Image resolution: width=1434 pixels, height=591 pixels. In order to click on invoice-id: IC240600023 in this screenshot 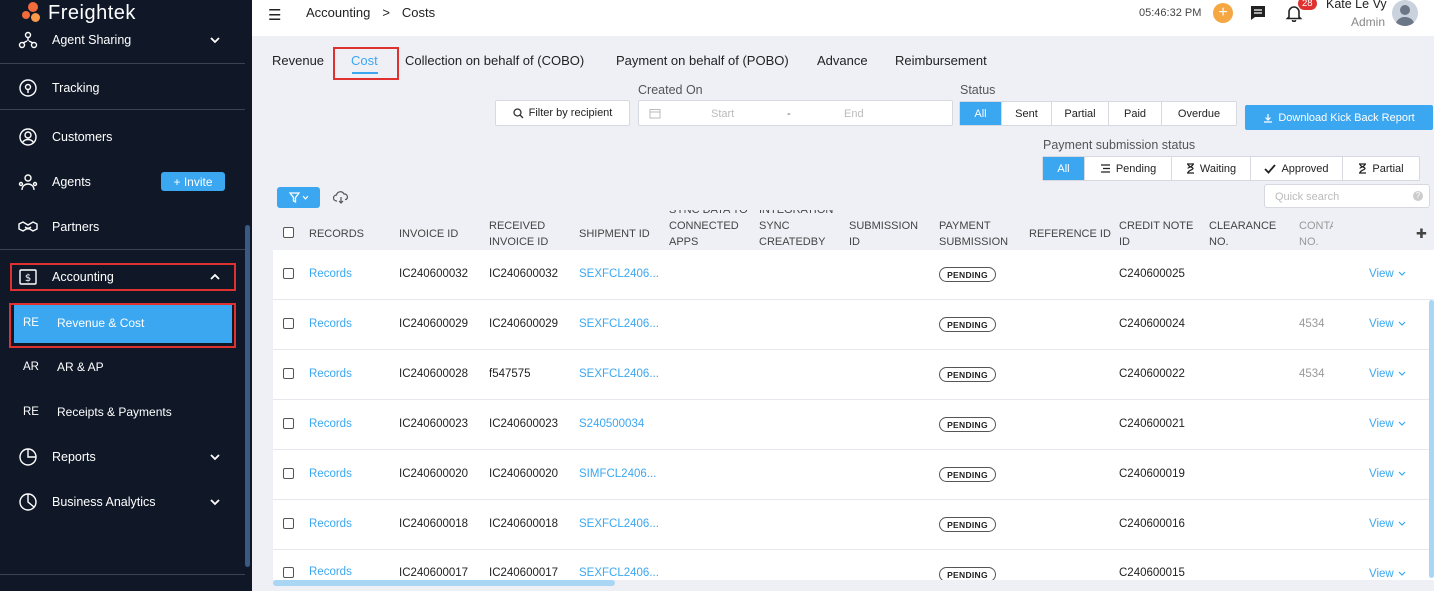, I will do `click(434, 424)`.